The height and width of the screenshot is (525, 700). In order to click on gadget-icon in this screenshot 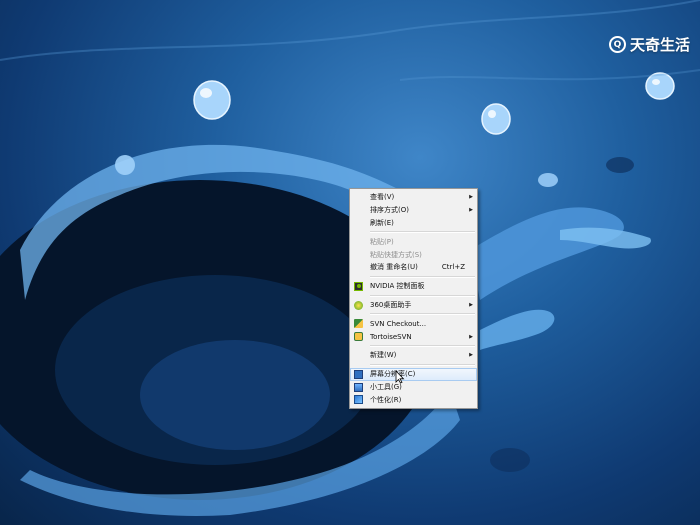, I will do `click(358, 387)`.